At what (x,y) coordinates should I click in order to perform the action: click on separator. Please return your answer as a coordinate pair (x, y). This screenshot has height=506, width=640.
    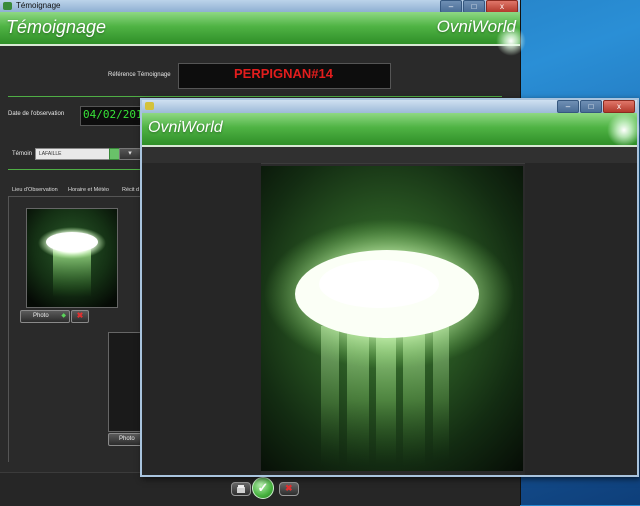
    Looking at the image, I should click on (255, 96).